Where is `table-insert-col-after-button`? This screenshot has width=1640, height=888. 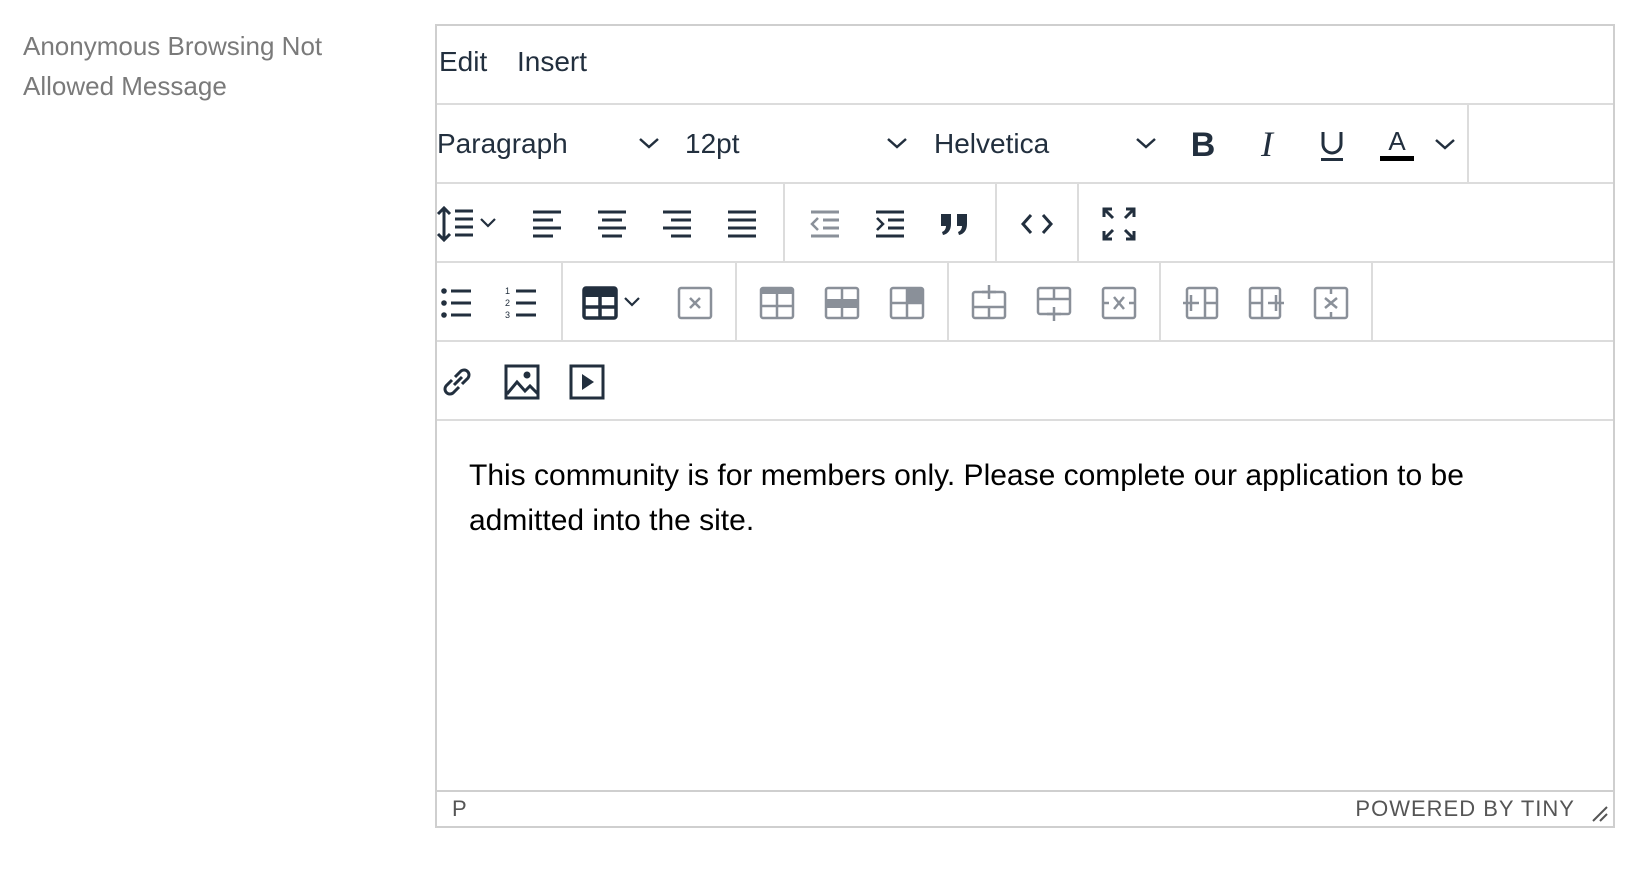 table-insert-col-after-button is located at coordinates (1266, 303).